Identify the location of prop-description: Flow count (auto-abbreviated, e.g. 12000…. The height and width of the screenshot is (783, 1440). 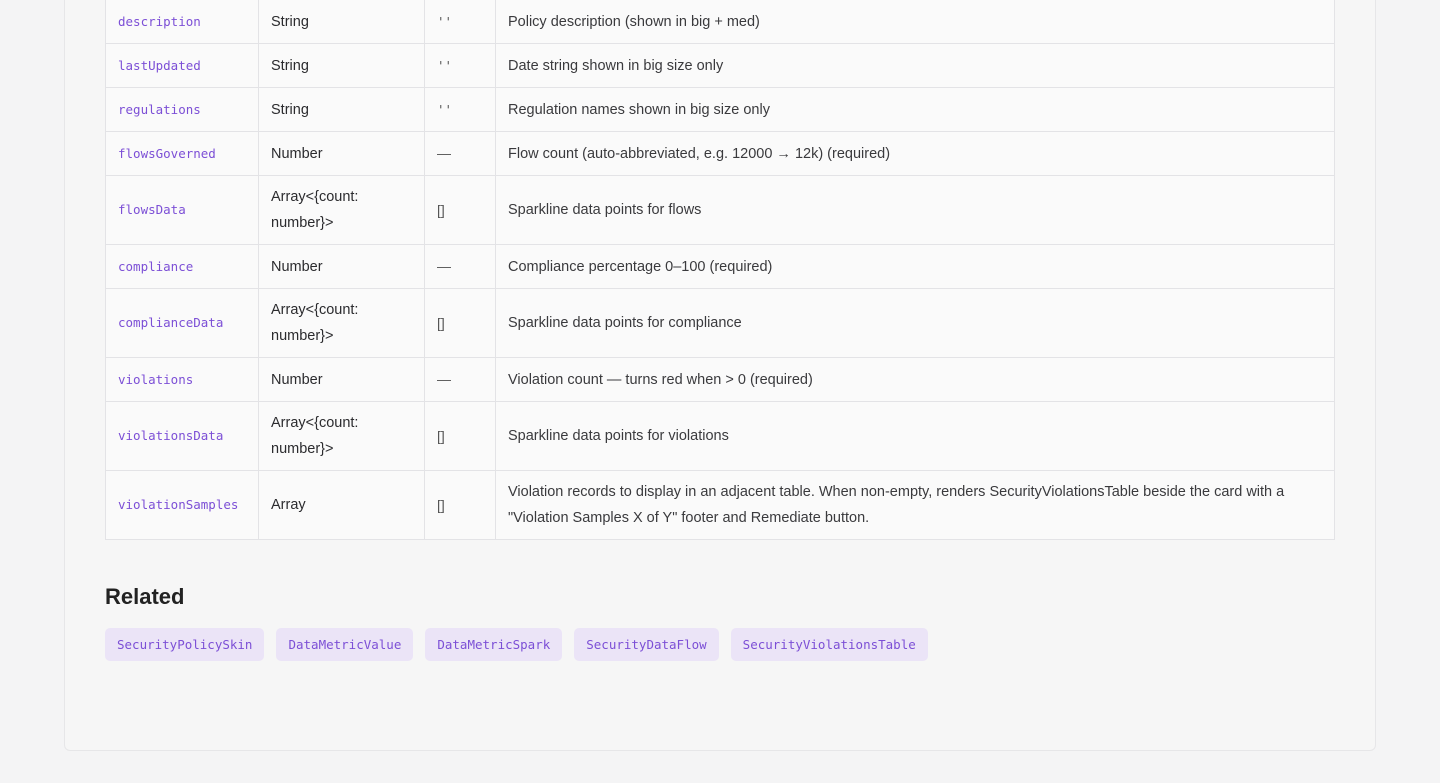
(915, 153).